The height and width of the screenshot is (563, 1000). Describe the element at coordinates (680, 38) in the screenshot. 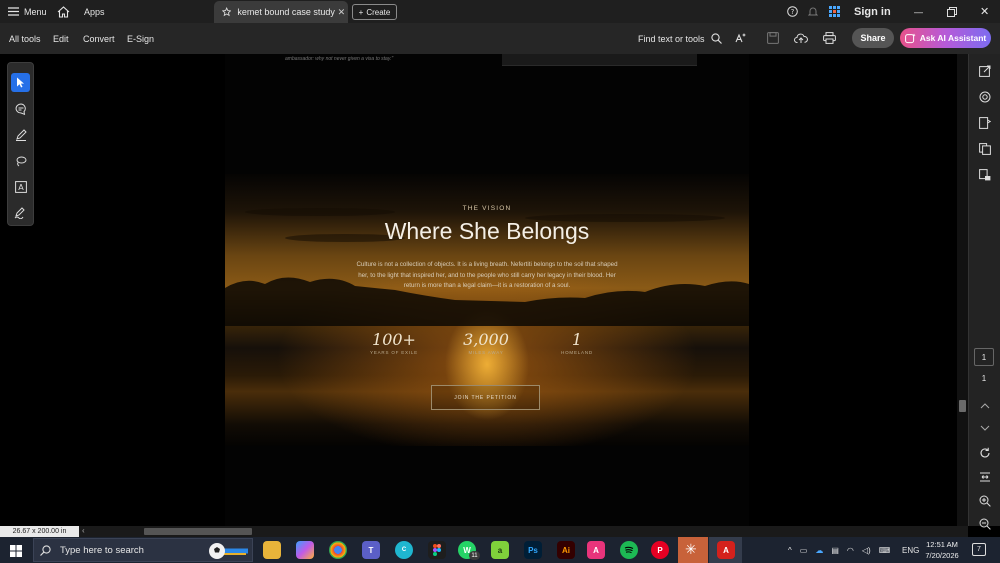

I see `find-tools-button: Find text or tools` at that location.